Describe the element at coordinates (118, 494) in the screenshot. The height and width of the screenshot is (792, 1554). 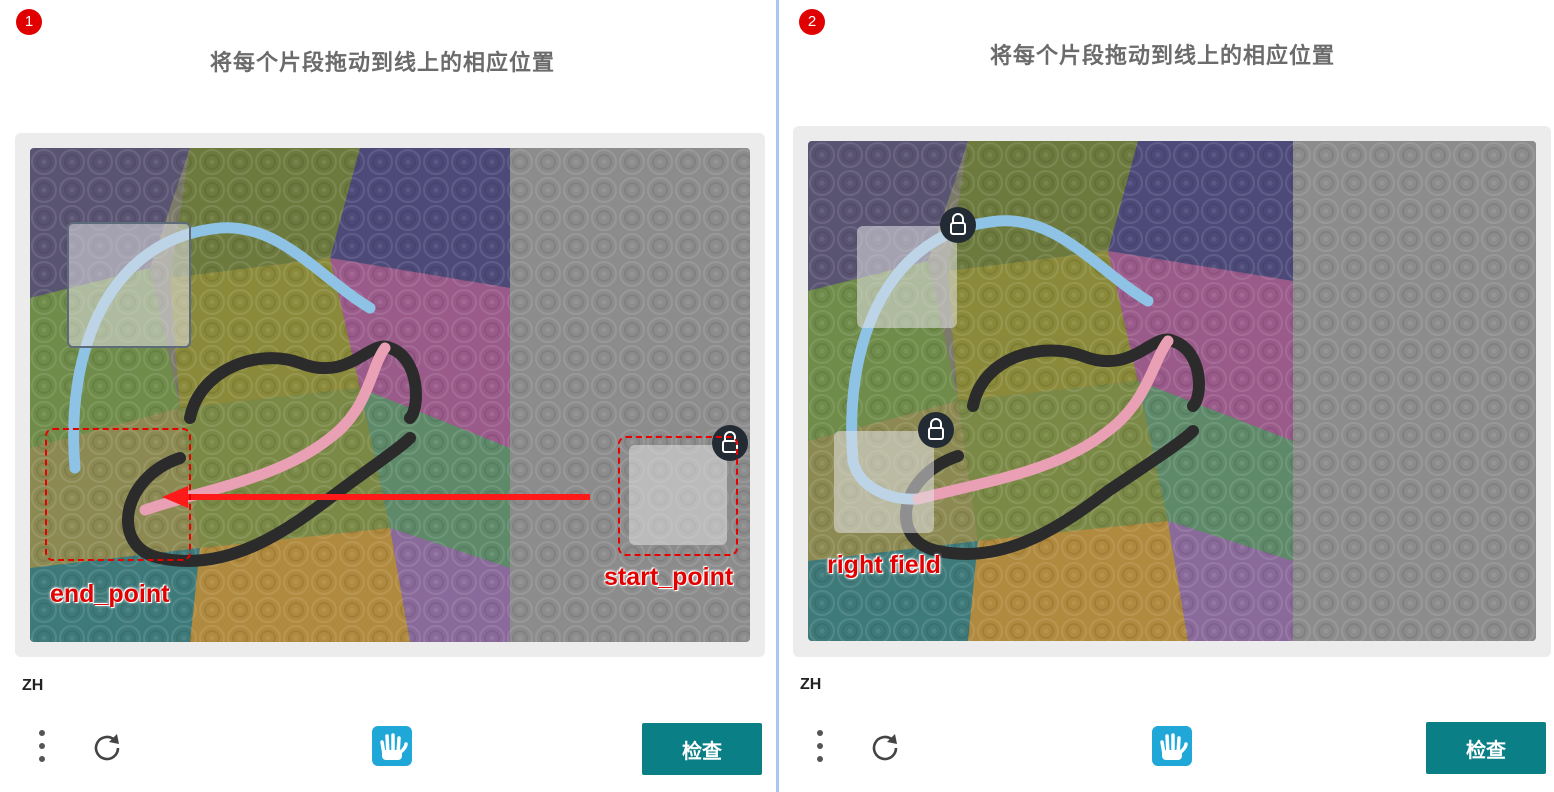
I see `end-point-marker` at that location.